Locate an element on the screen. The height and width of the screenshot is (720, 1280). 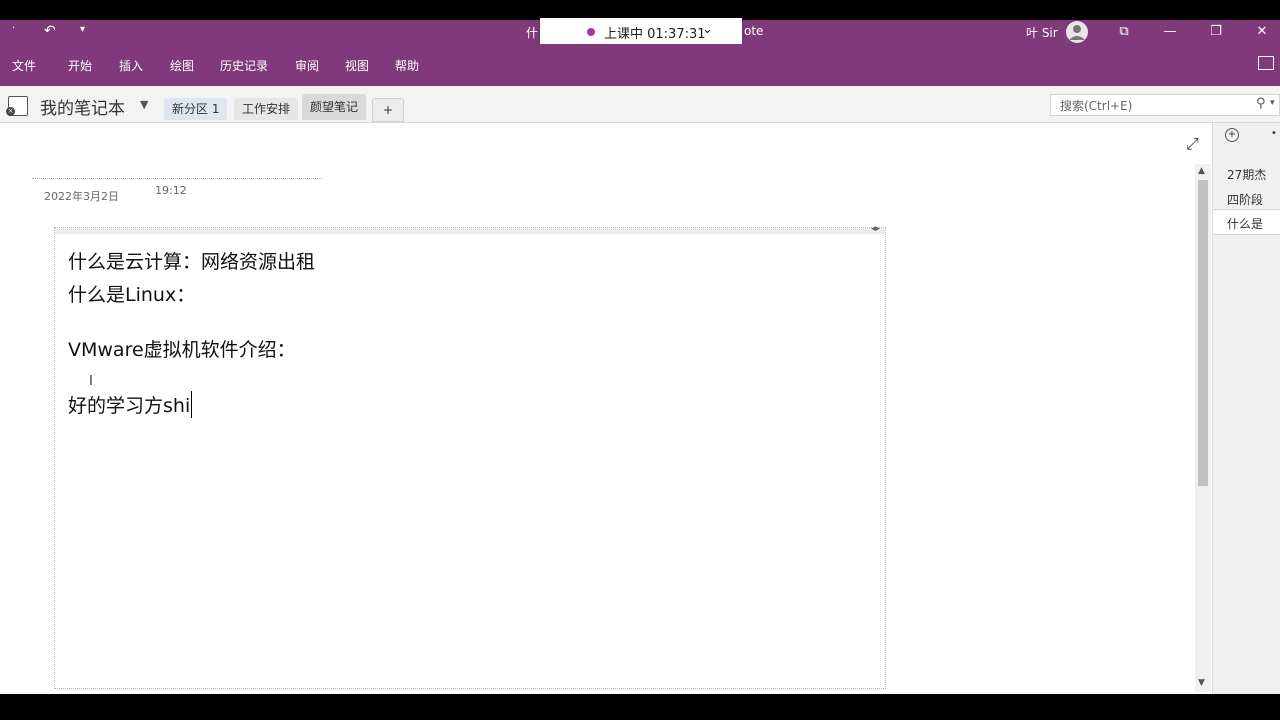
note-drag-handle is located at coordinates (470, 231).